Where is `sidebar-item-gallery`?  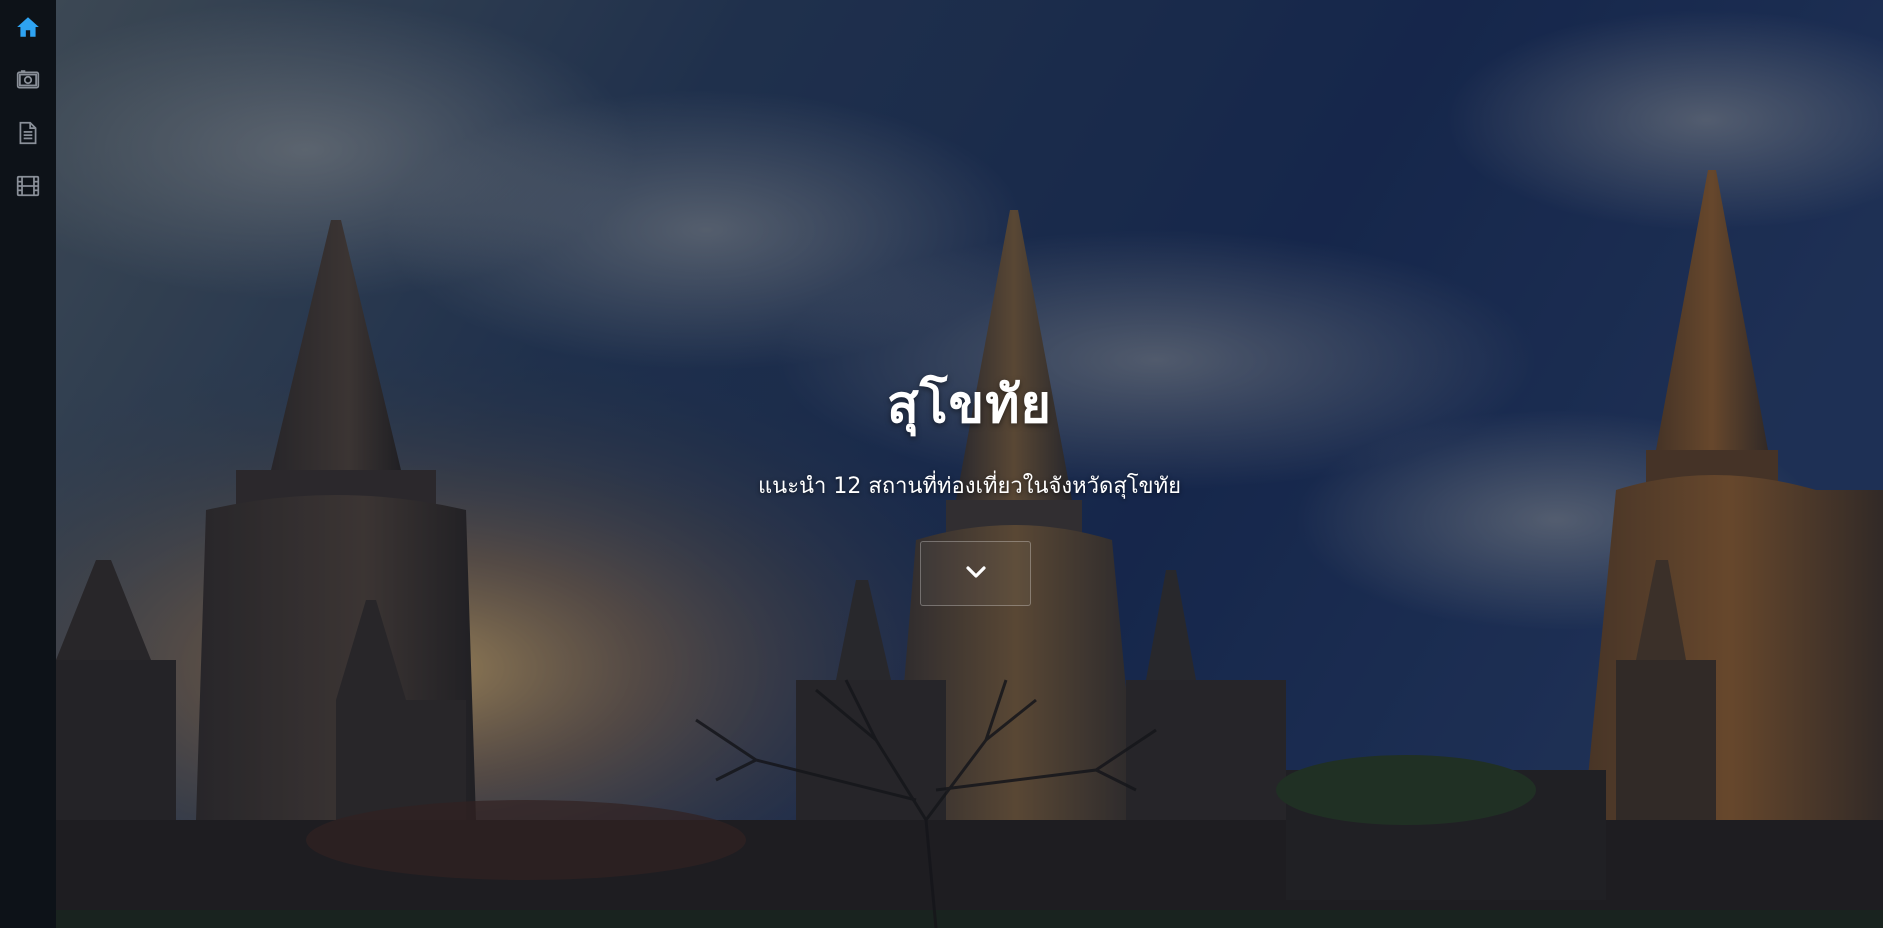 sidebar-item-gallery is located at coordinates (28, 93).